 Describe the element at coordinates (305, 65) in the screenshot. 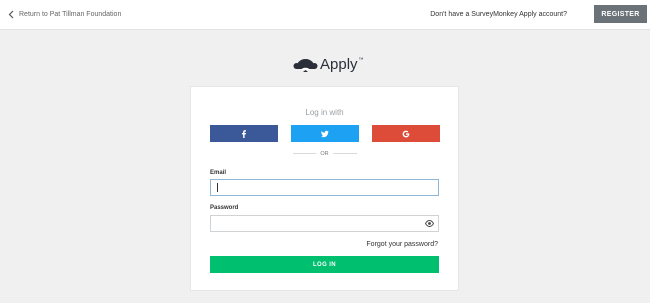

I see `surveymonkey-logo-icon` at that location.